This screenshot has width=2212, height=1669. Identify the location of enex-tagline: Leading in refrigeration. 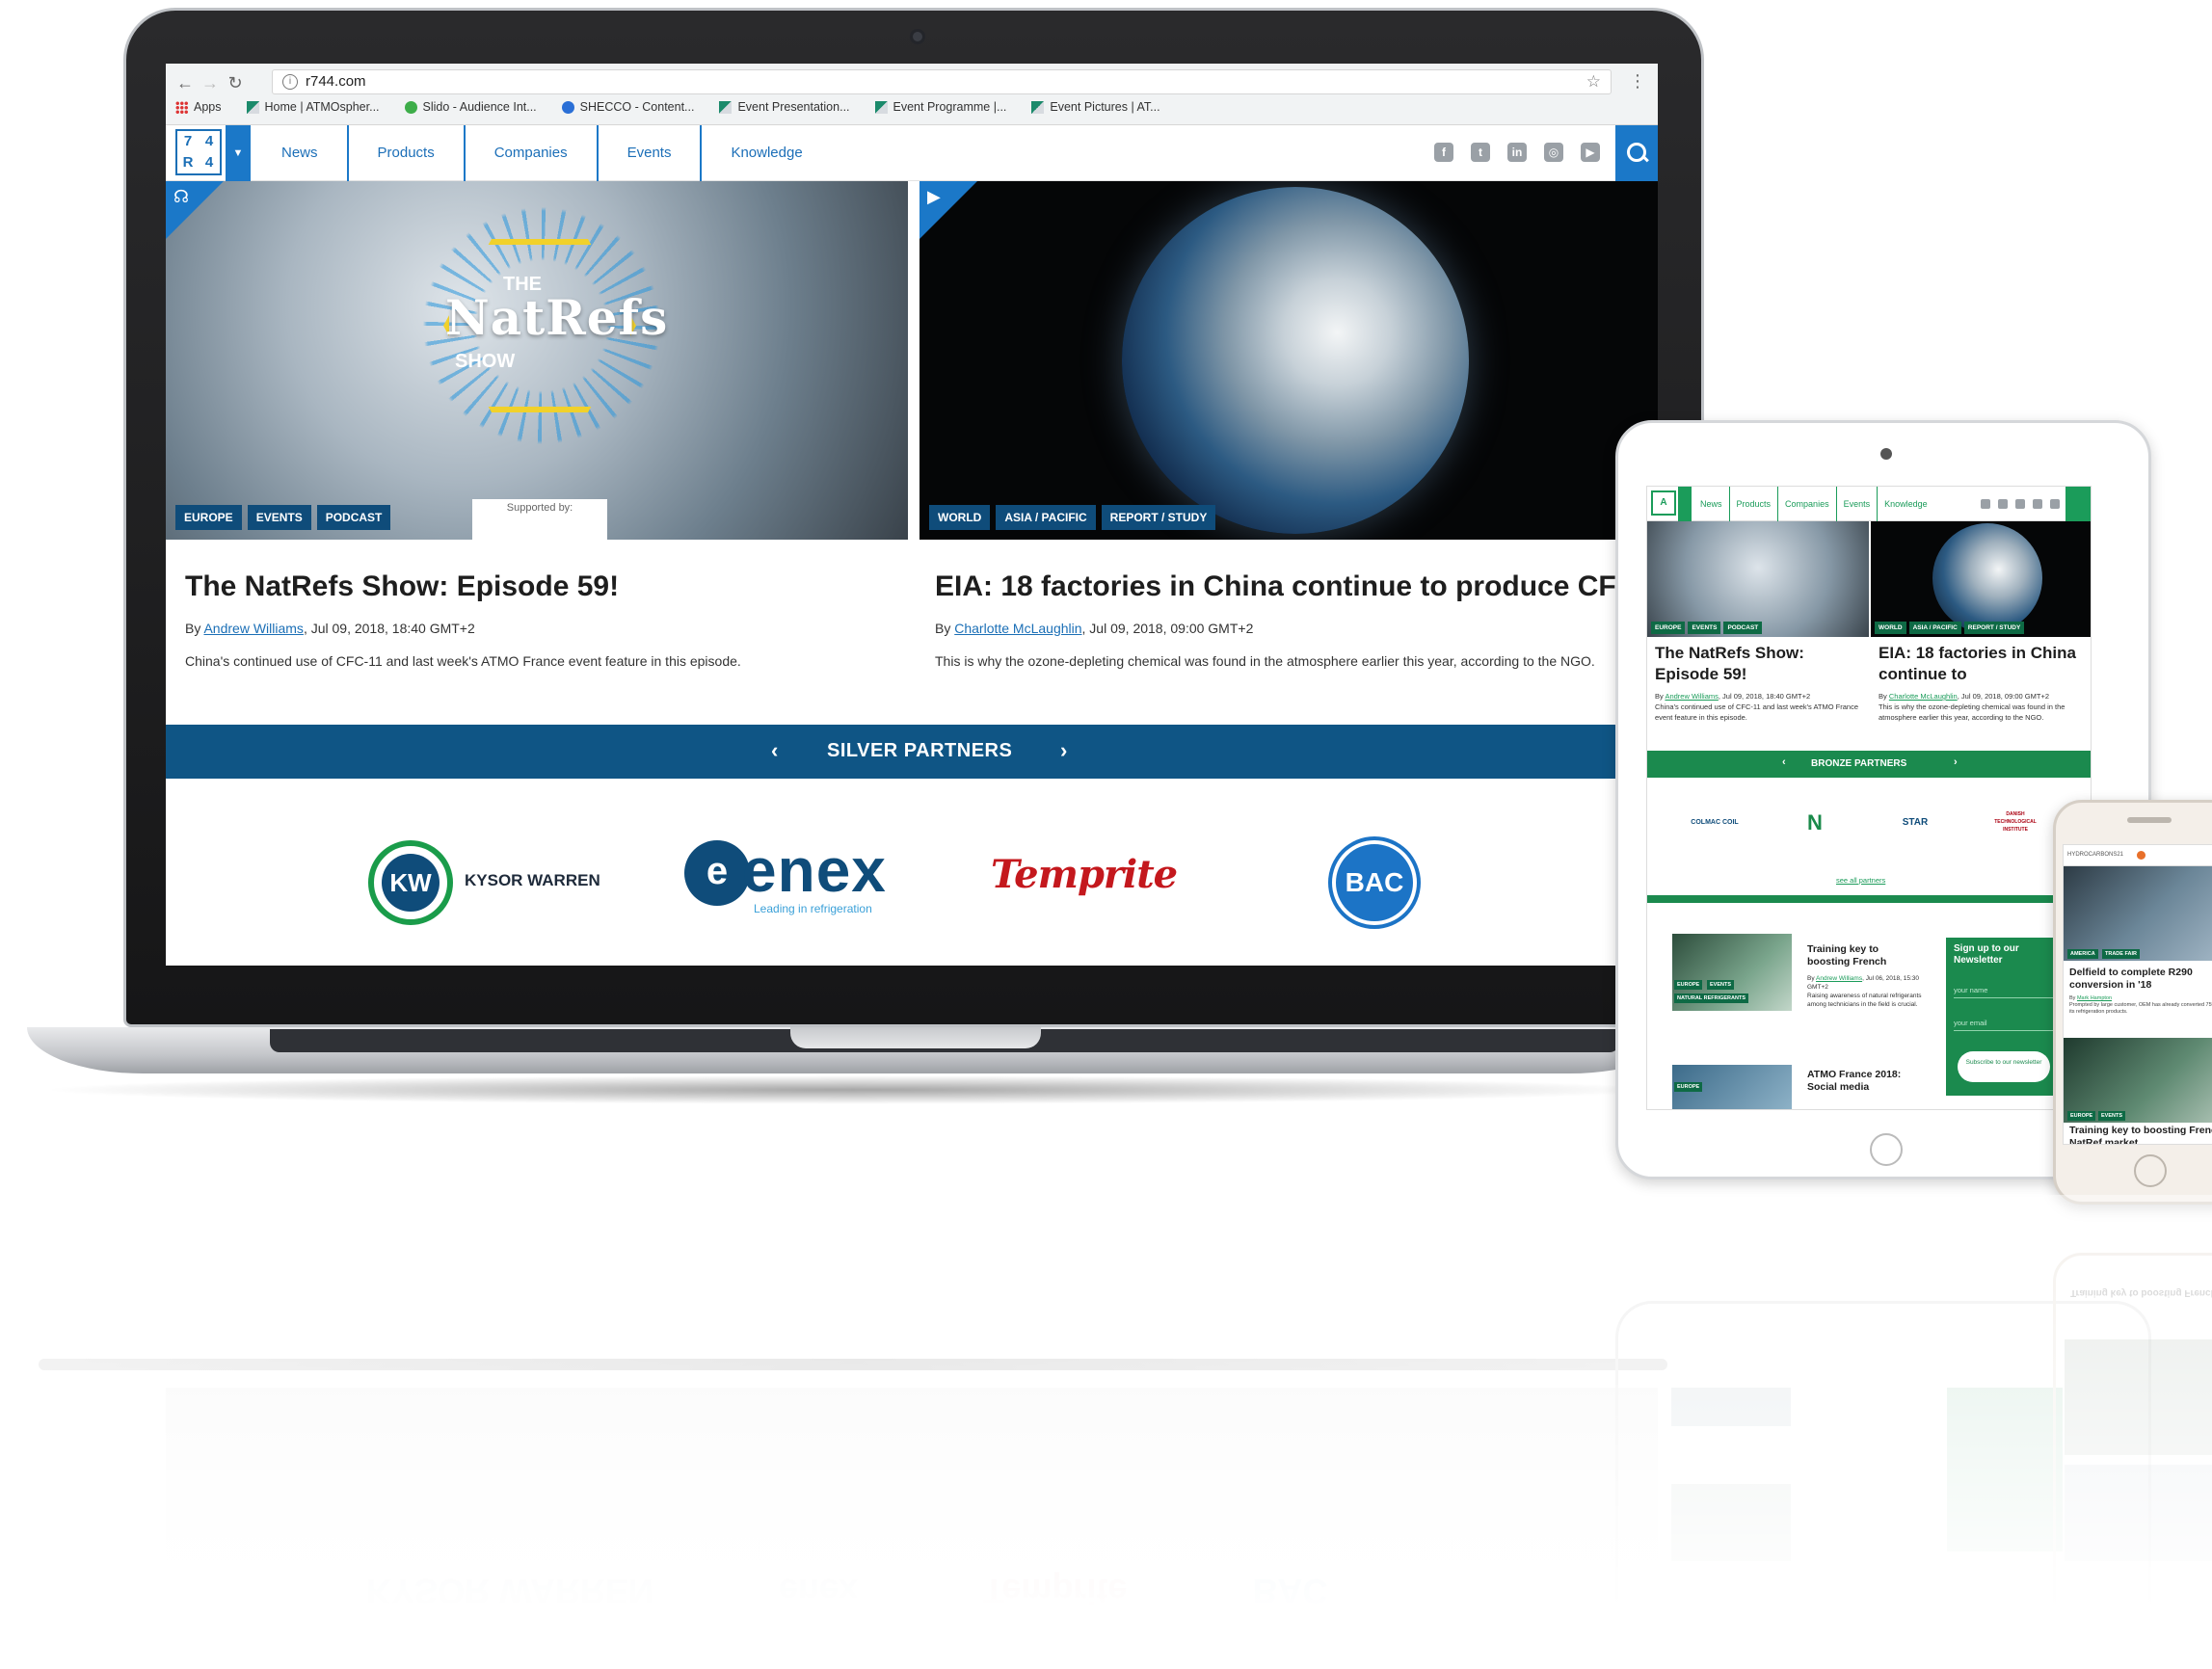
(813, 909).